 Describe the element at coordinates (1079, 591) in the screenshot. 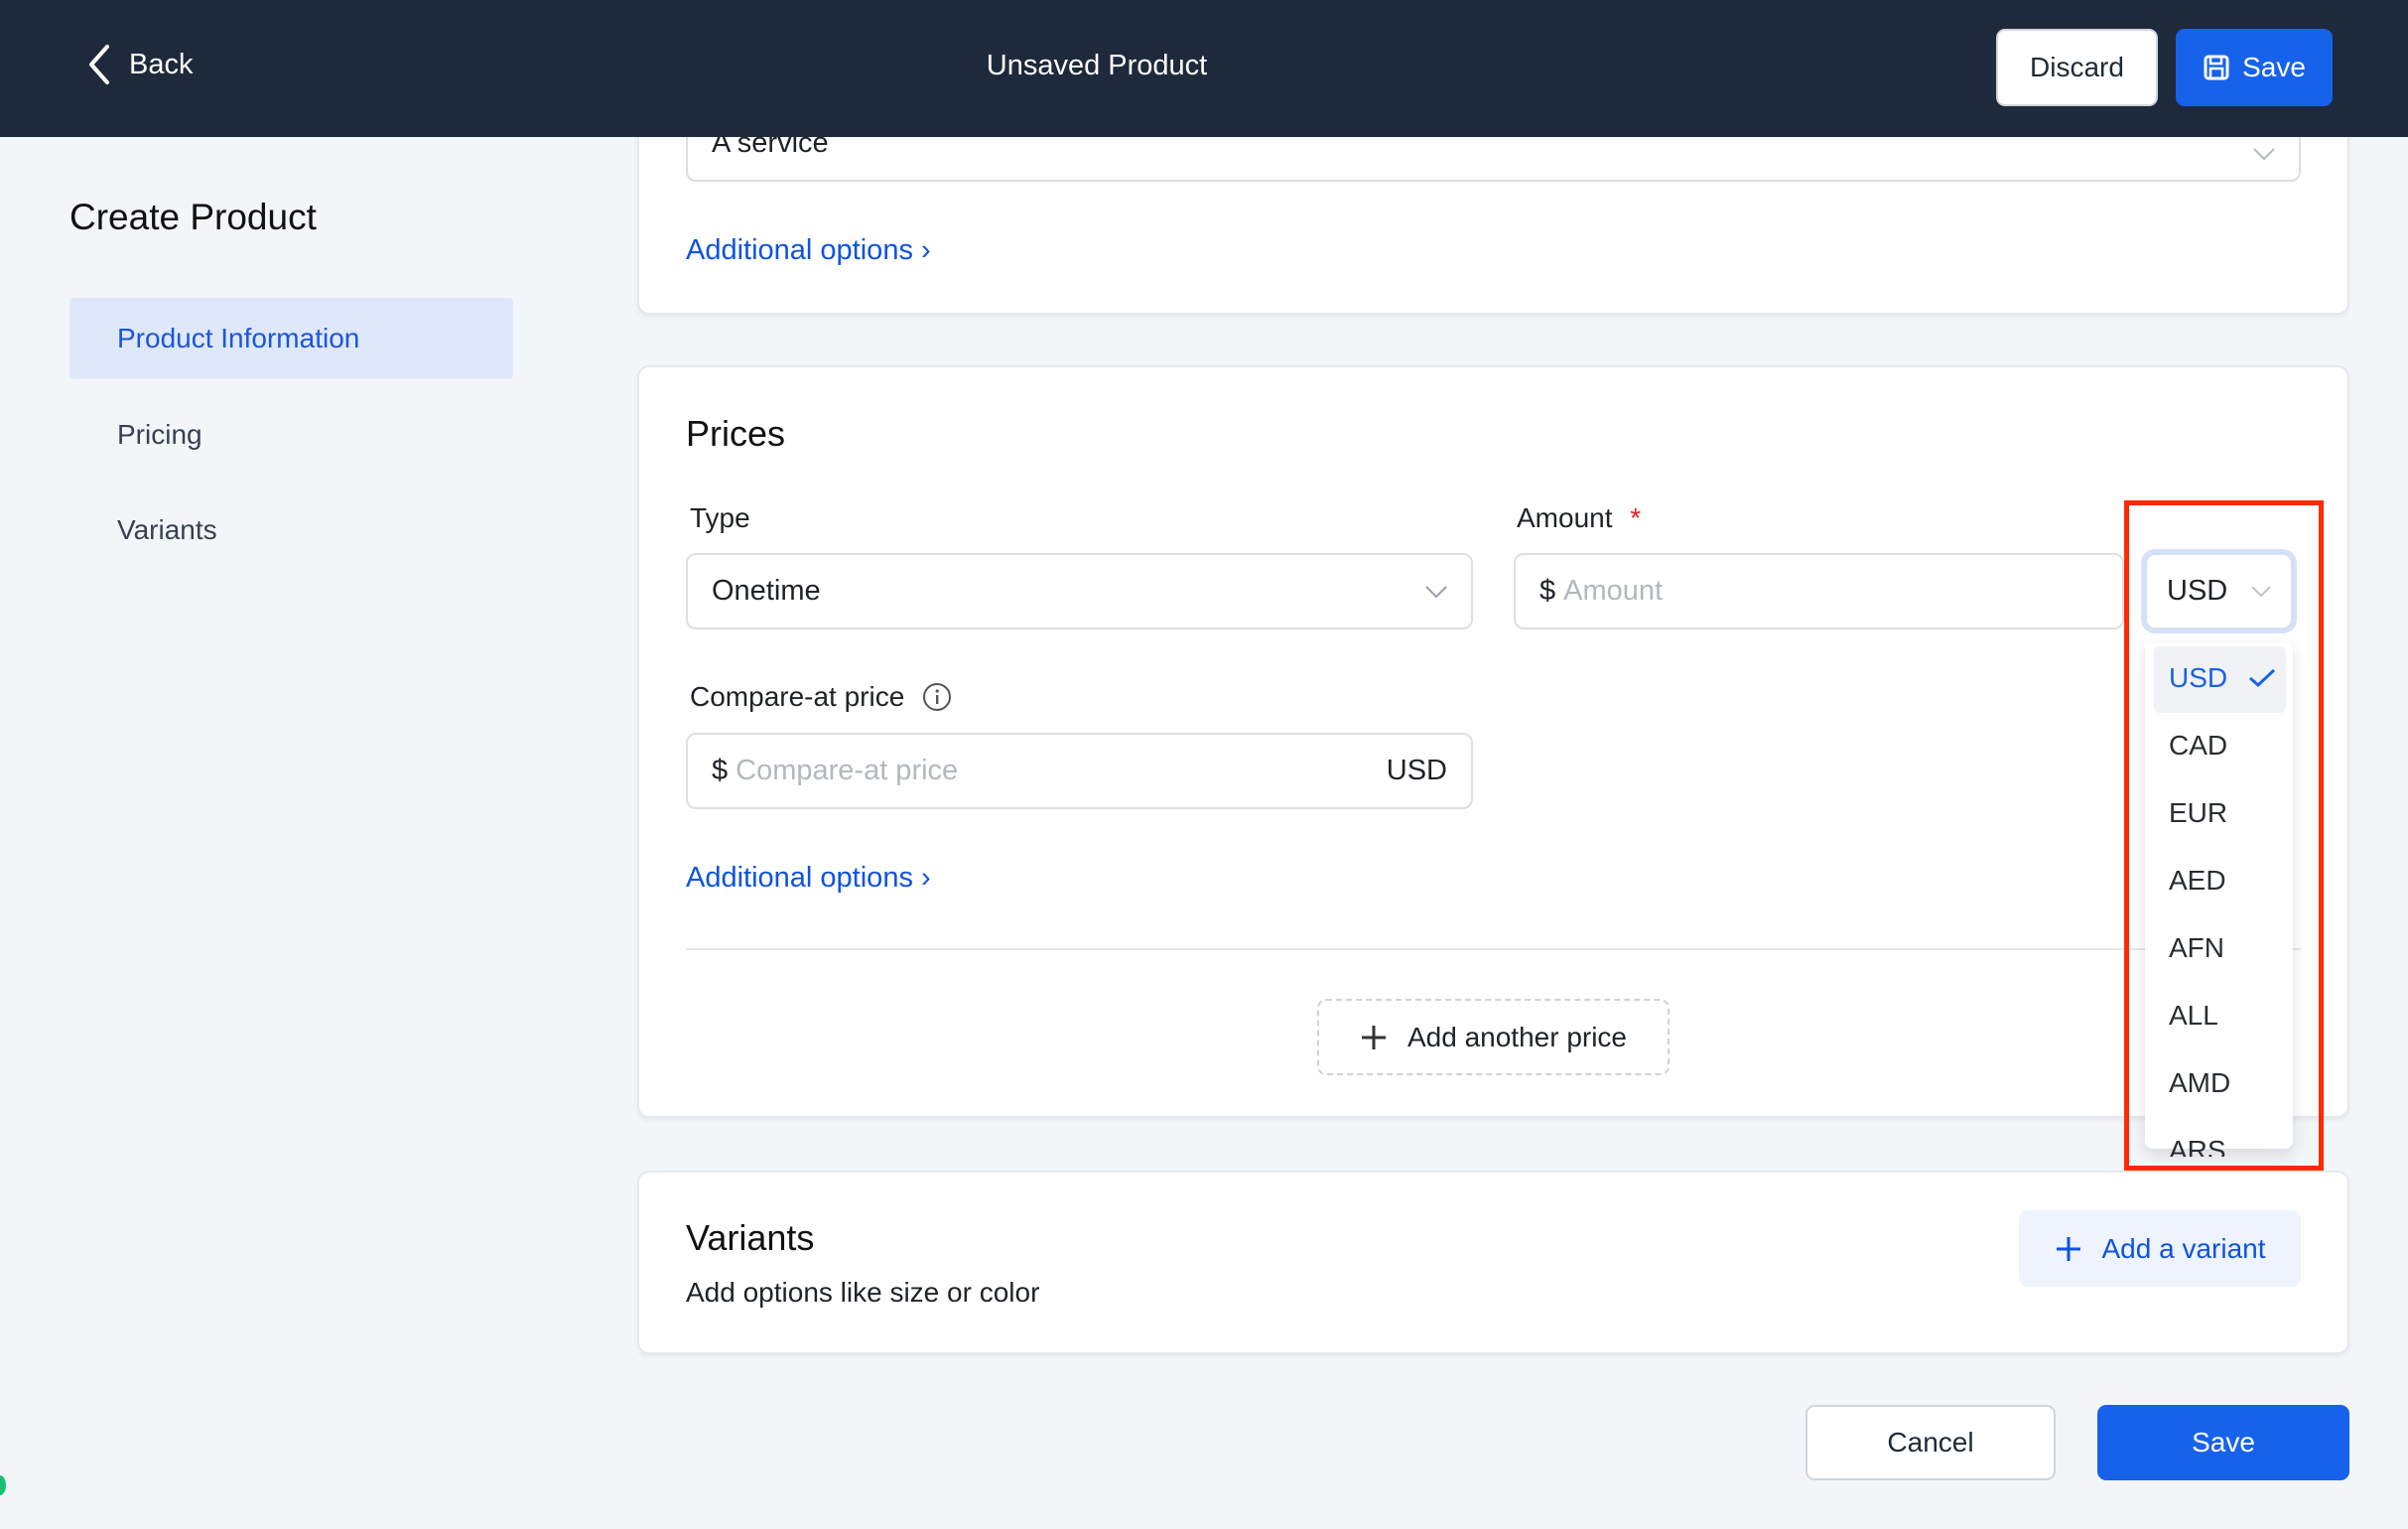

I see `type-select: Onetime` at that location.